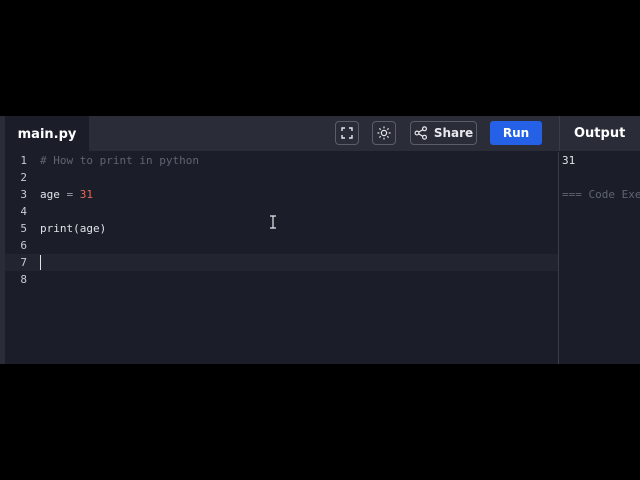 This screenshot has height=480, width=640. I want to click on line-number: 8, so click(23, 279).